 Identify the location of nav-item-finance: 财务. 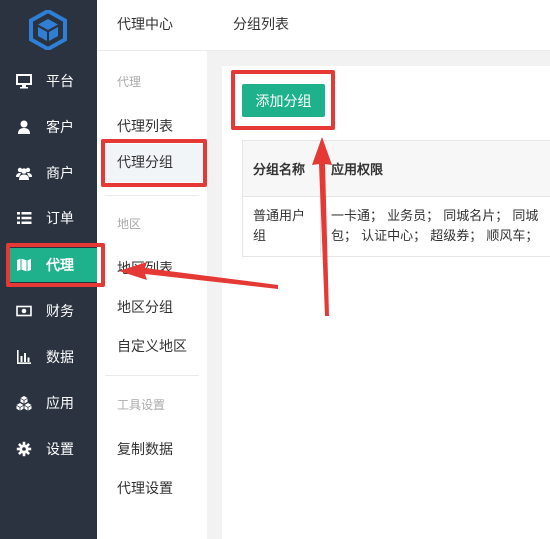
(48, 311).